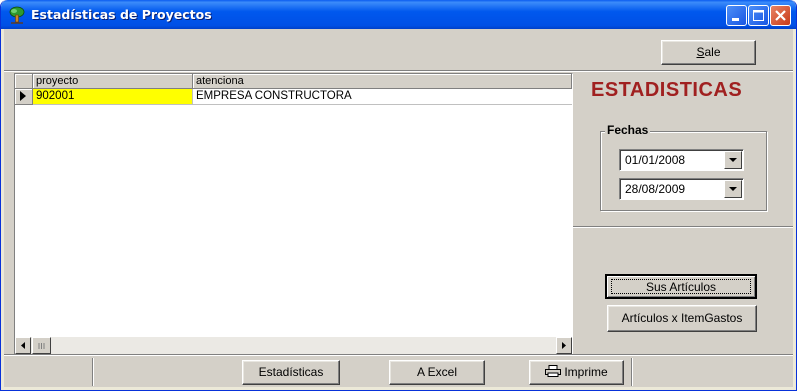  What do you see at coordinates (655, 189) in the screenshot?
I see `fecha-hasta-value: 28/08/2009` at bounding box center [655, 189].